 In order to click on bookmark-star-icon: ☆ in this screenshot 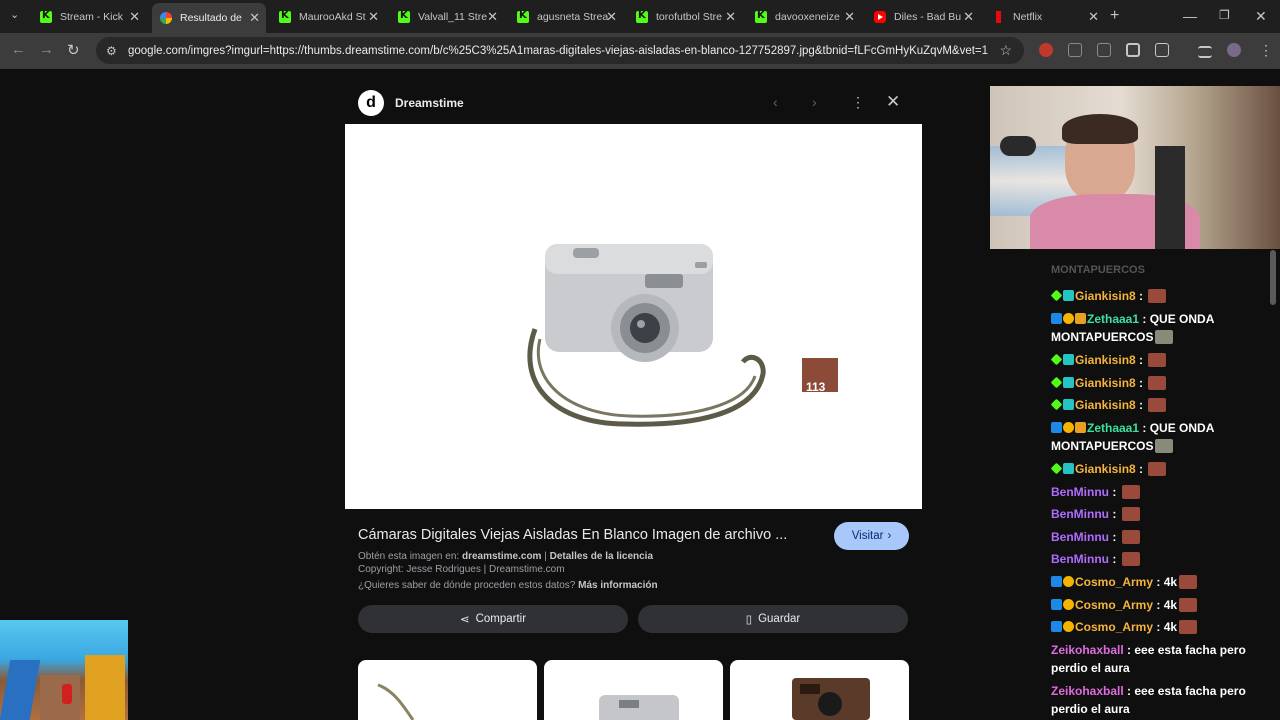, I will do `click(1005, 50)`.